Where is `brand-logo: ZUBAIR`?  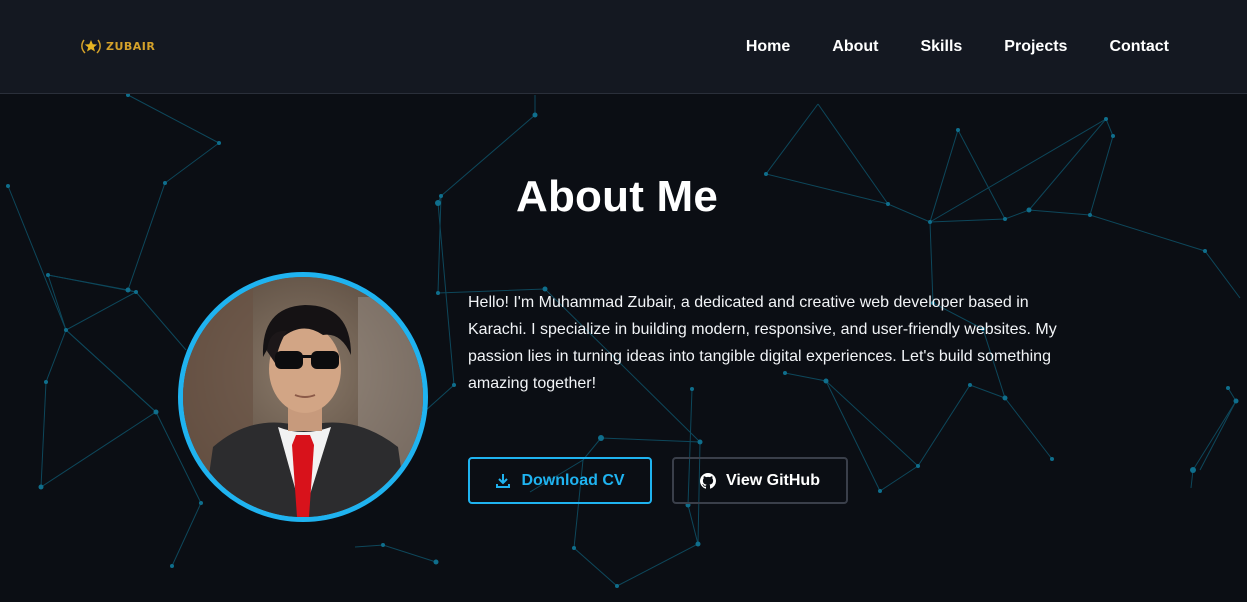 brand-logo: ZUBAIR is located at coordinates (117, 46).